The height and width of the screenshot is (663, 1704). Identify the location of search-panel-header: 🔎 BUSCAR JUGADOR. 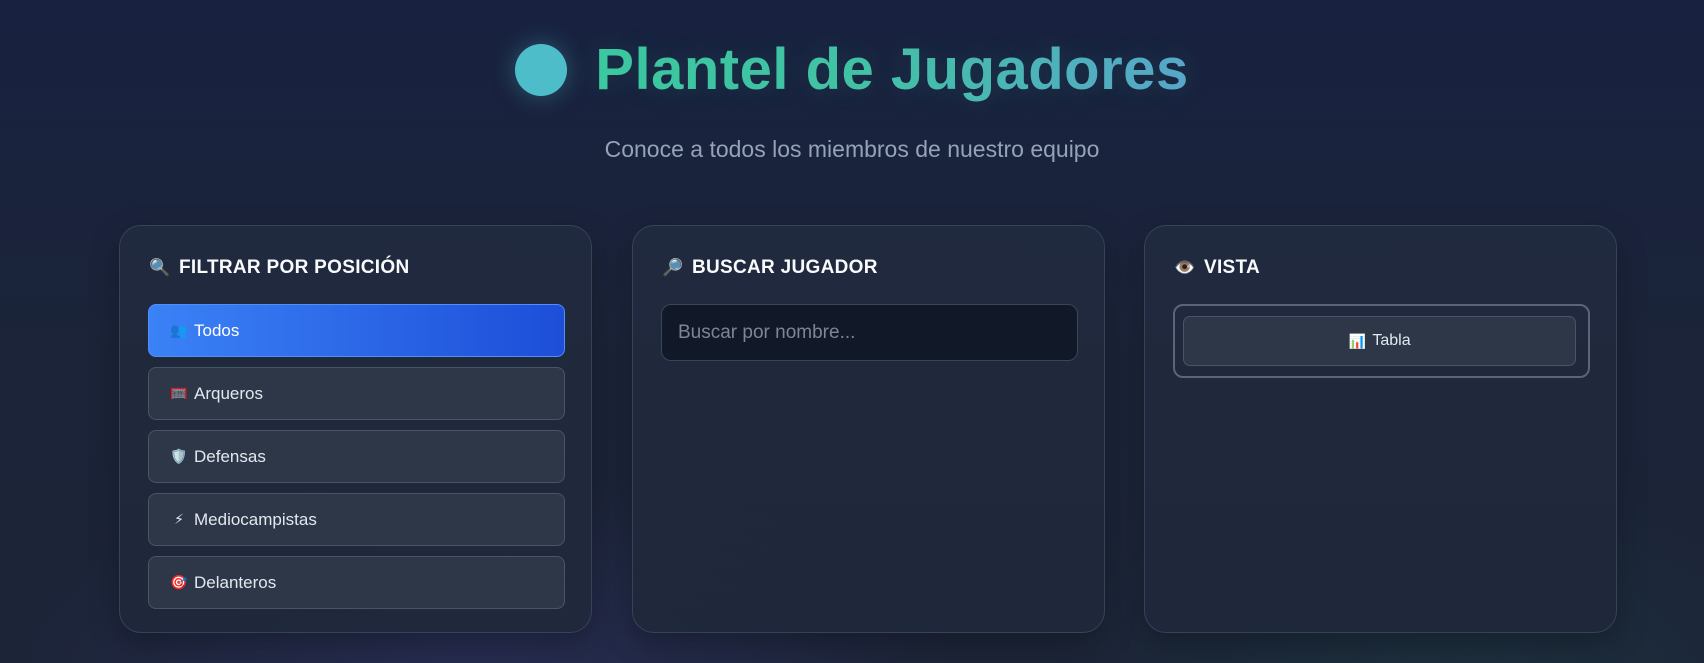
(770, 268).